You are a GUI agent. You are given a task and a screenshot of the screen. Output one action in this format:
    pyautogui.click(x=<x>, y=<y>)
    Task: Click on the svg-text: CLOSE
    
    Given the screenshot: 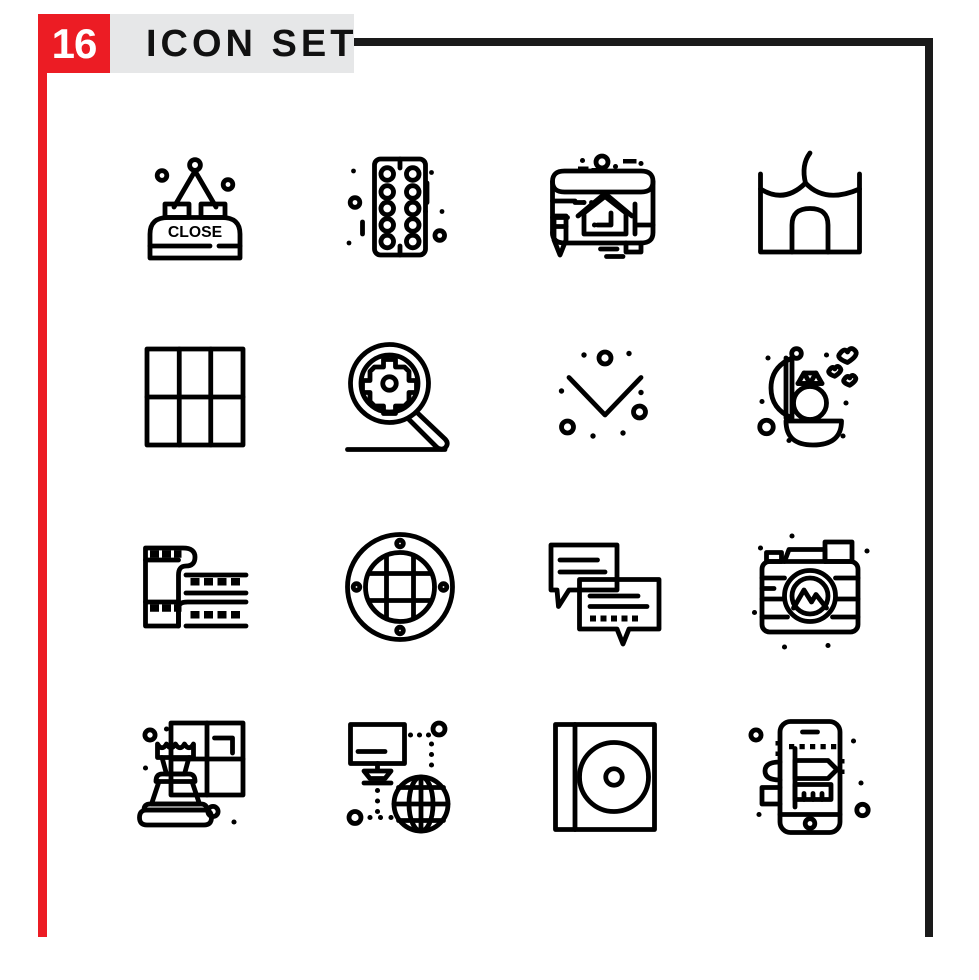 What is the action you would take?
    pyautogui.click(x=194, y=232)
    